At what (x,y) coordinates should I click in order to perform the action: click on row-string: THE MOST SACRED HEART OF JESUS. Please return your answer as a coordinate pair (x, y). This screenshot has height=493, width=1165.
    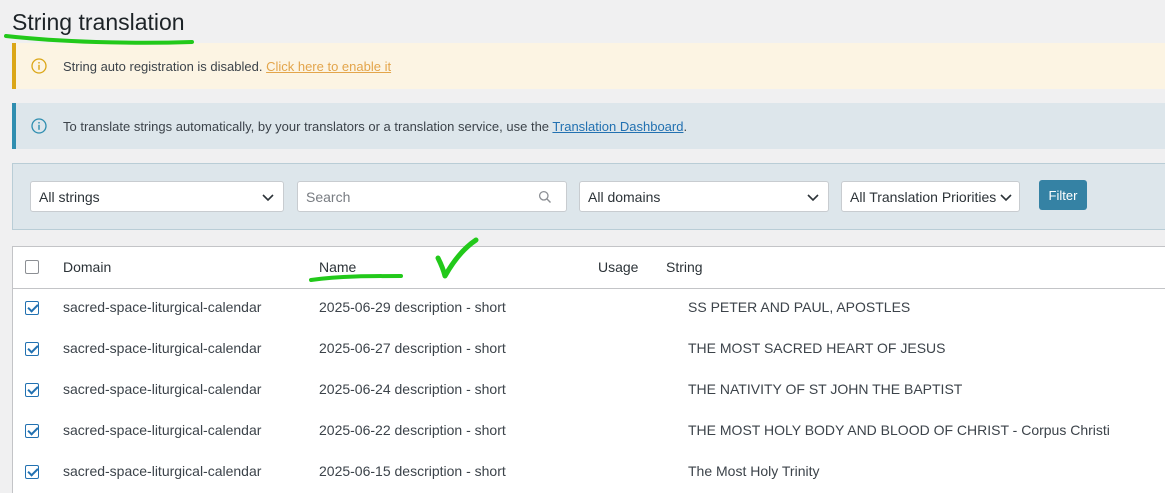
    Looking at the image, I should click on (817, 348).